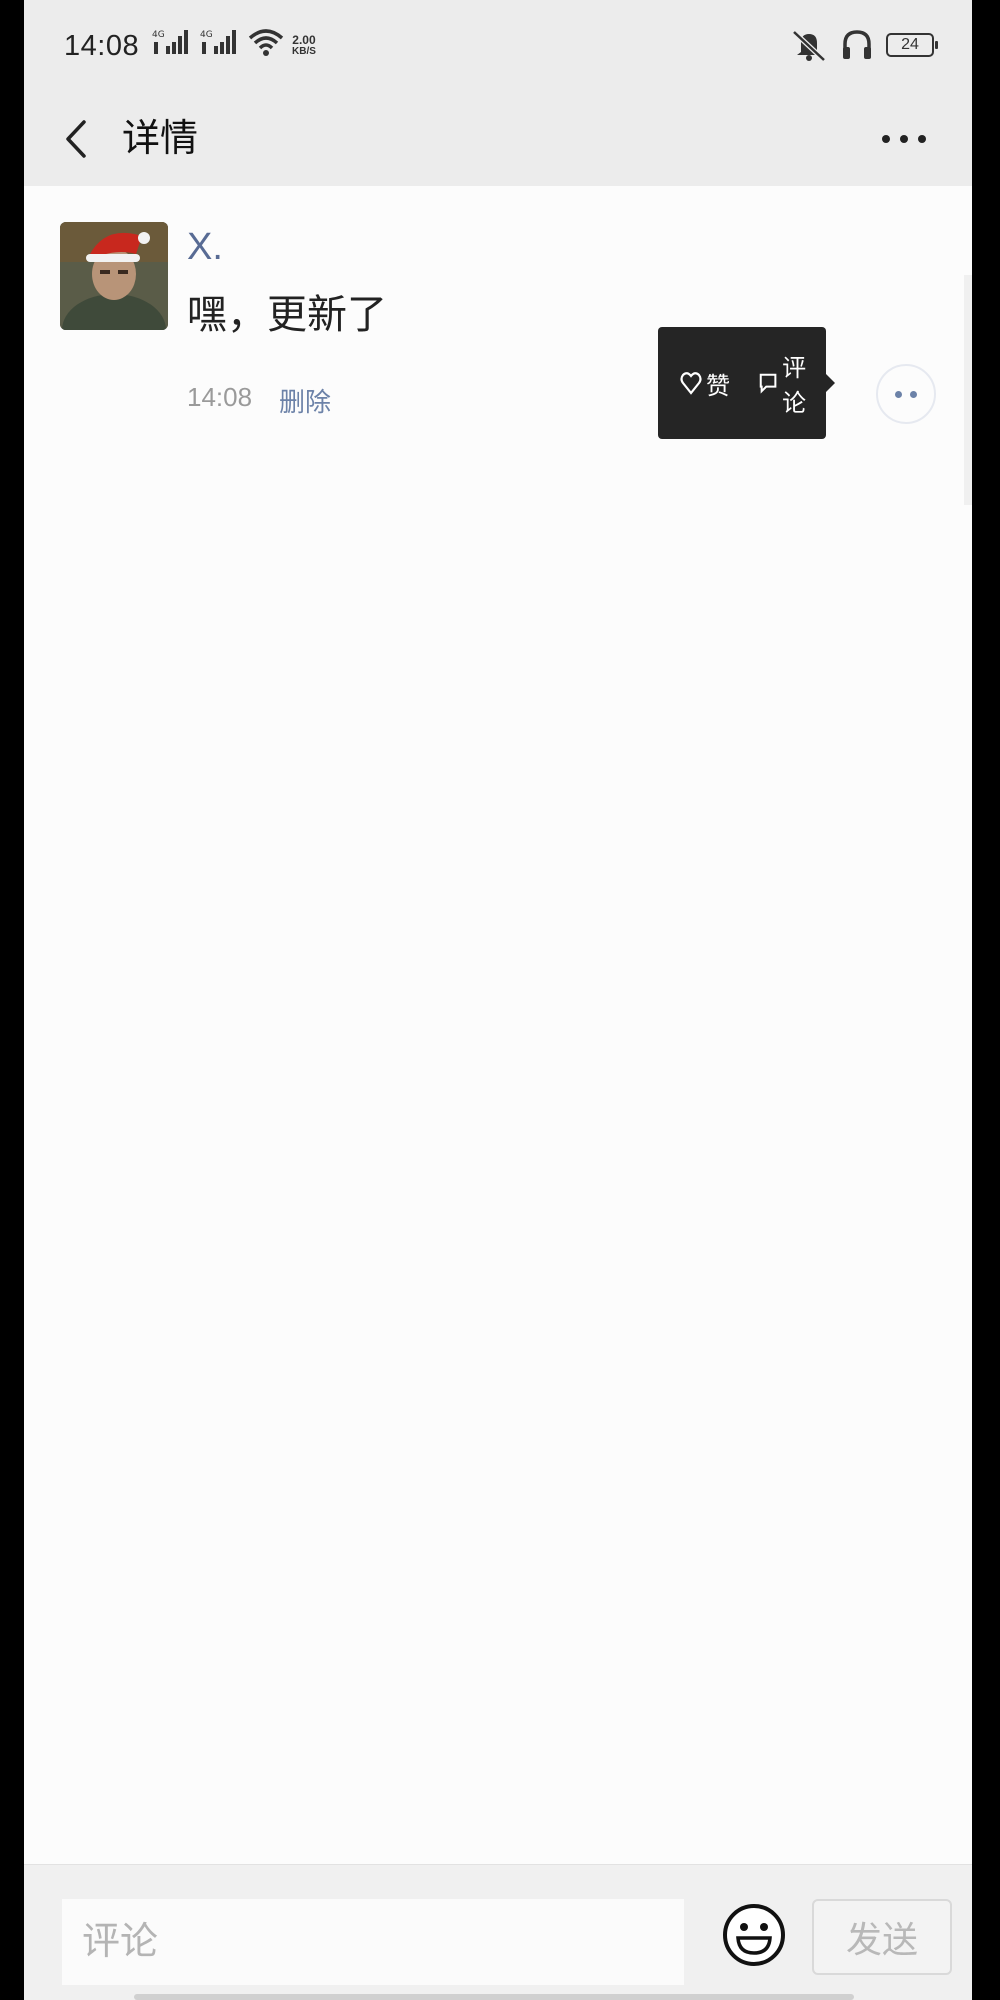 Image resolution: width=1000 pixels, height=2000 pixels. Describe the element at coordinates (906, 394) in the screenshot. I see `post-actions-toggle` at that location.